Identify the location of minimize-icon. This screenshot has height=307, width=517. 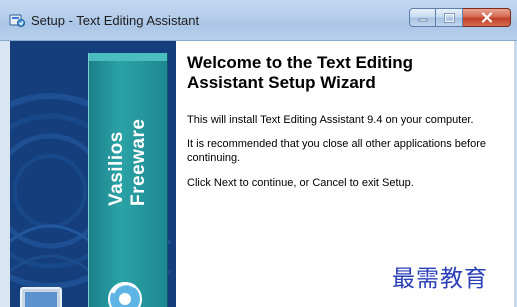
(422, 19).